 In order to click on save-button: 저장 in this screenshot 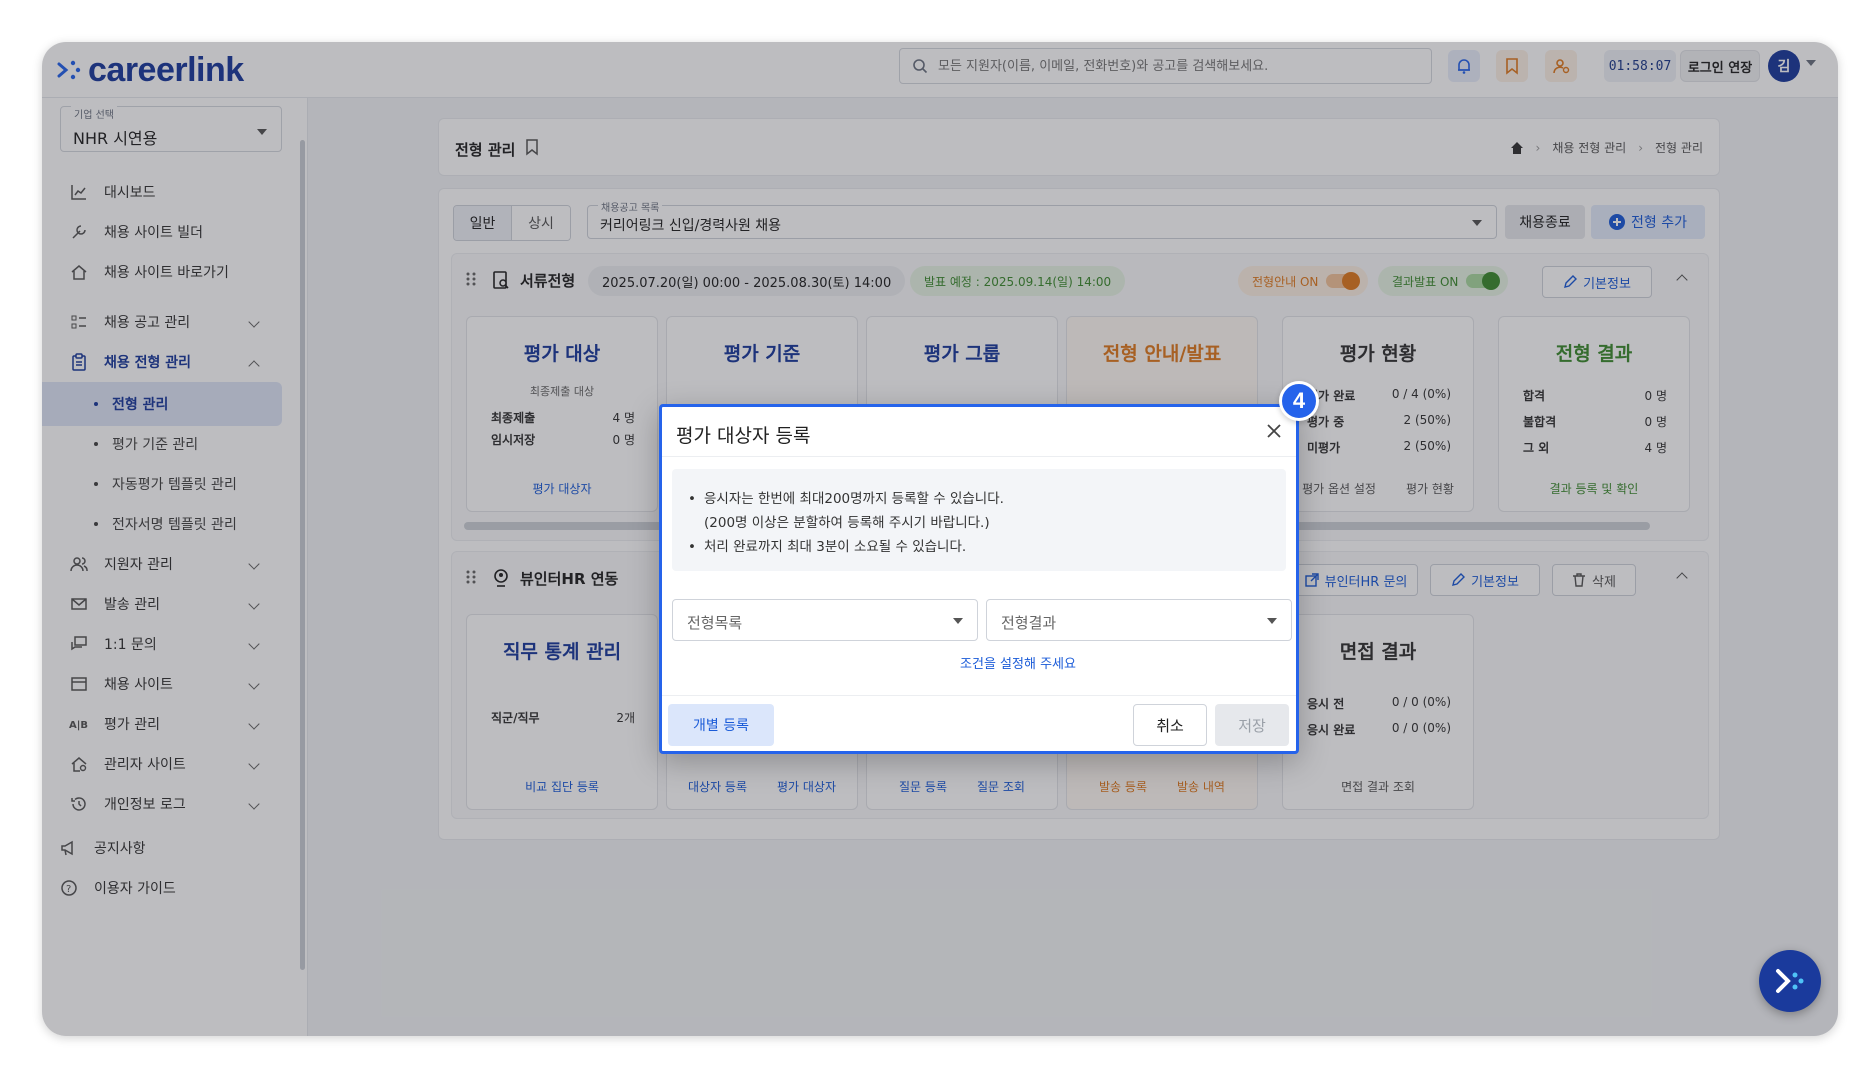, I will do `click(1252, 725)`.